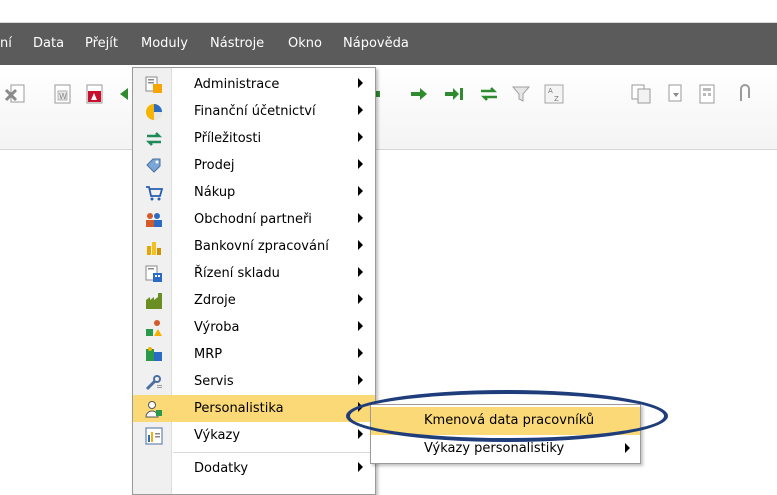  I want to click on svg-text: Z, so click(556, 99).